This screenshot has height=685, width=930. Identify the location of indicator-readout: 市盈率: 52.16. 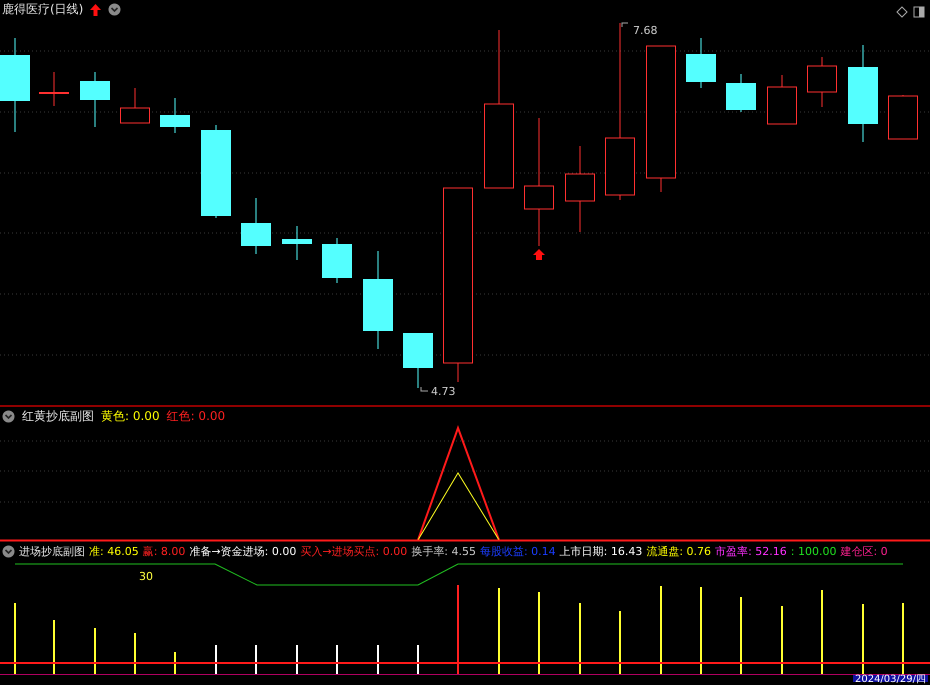
(751, 551).